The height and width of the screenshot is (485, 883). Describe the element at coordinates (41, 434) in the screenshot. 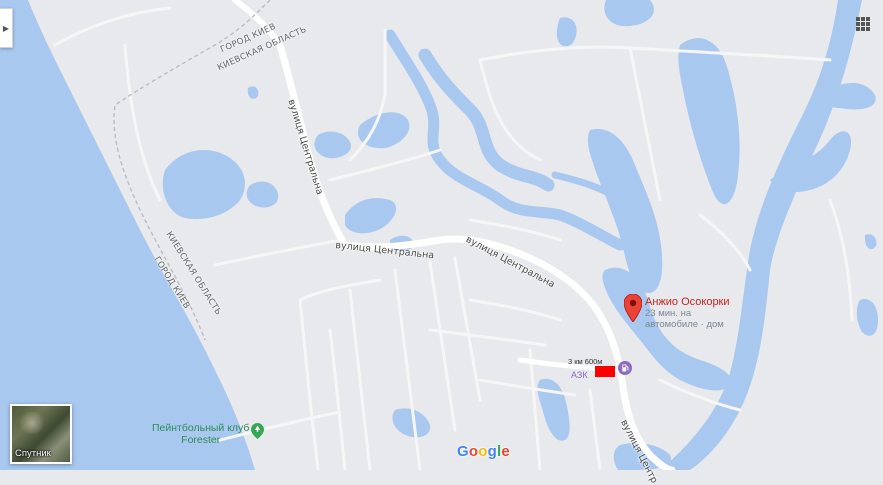

I see `satellite-toggle: Спутник` at that location.